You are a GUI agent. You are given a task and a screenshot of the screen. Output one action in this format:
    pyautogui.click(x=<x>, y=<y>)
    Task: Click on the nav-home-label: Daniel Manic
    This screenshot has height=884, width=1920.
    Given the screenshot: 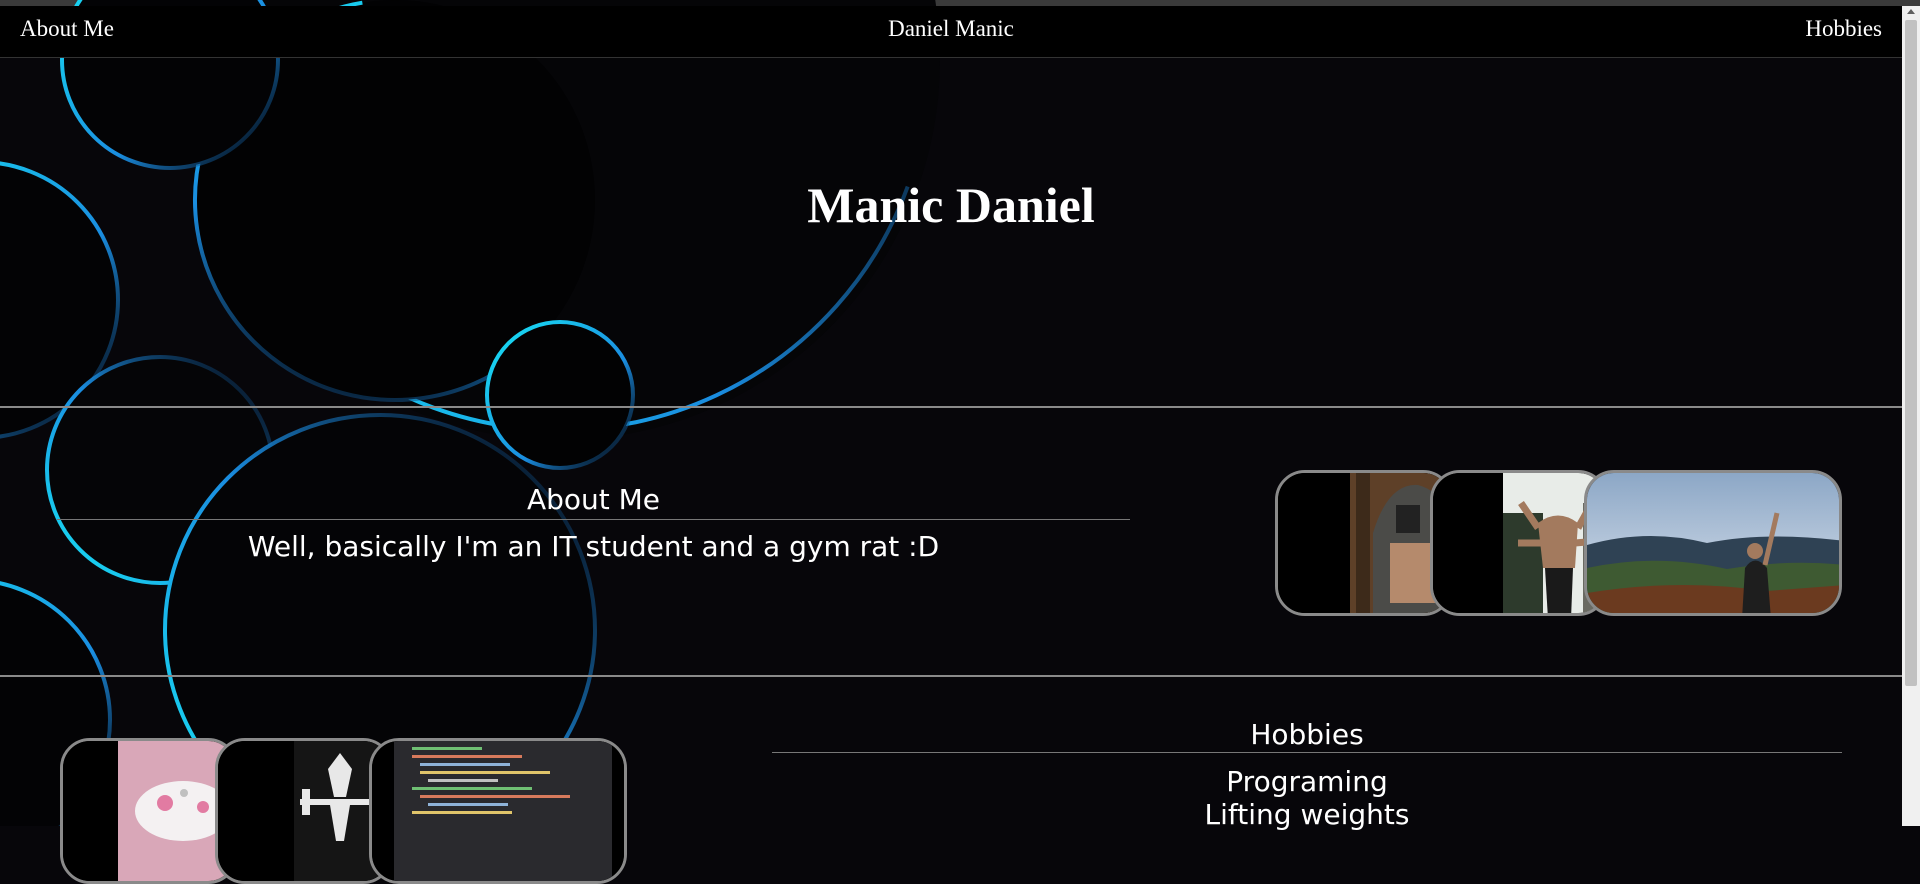 What is the action you would take?
    pyautogui.click(x=951, y=28)
    